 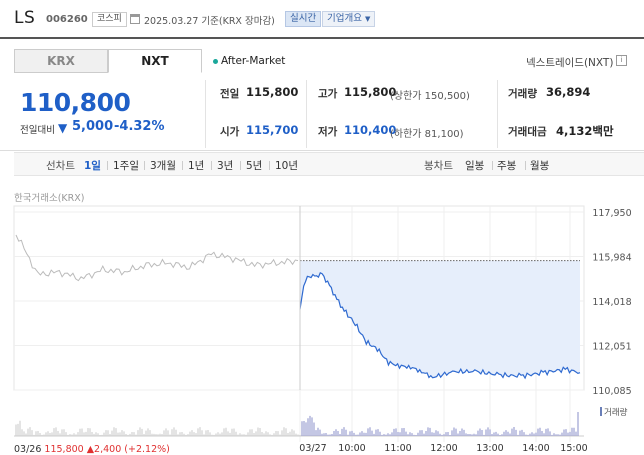 What do you see at coordinates (61, 61) in the screenshot?
I see `tab-krx: KRX` at bounding box center [61, 61].